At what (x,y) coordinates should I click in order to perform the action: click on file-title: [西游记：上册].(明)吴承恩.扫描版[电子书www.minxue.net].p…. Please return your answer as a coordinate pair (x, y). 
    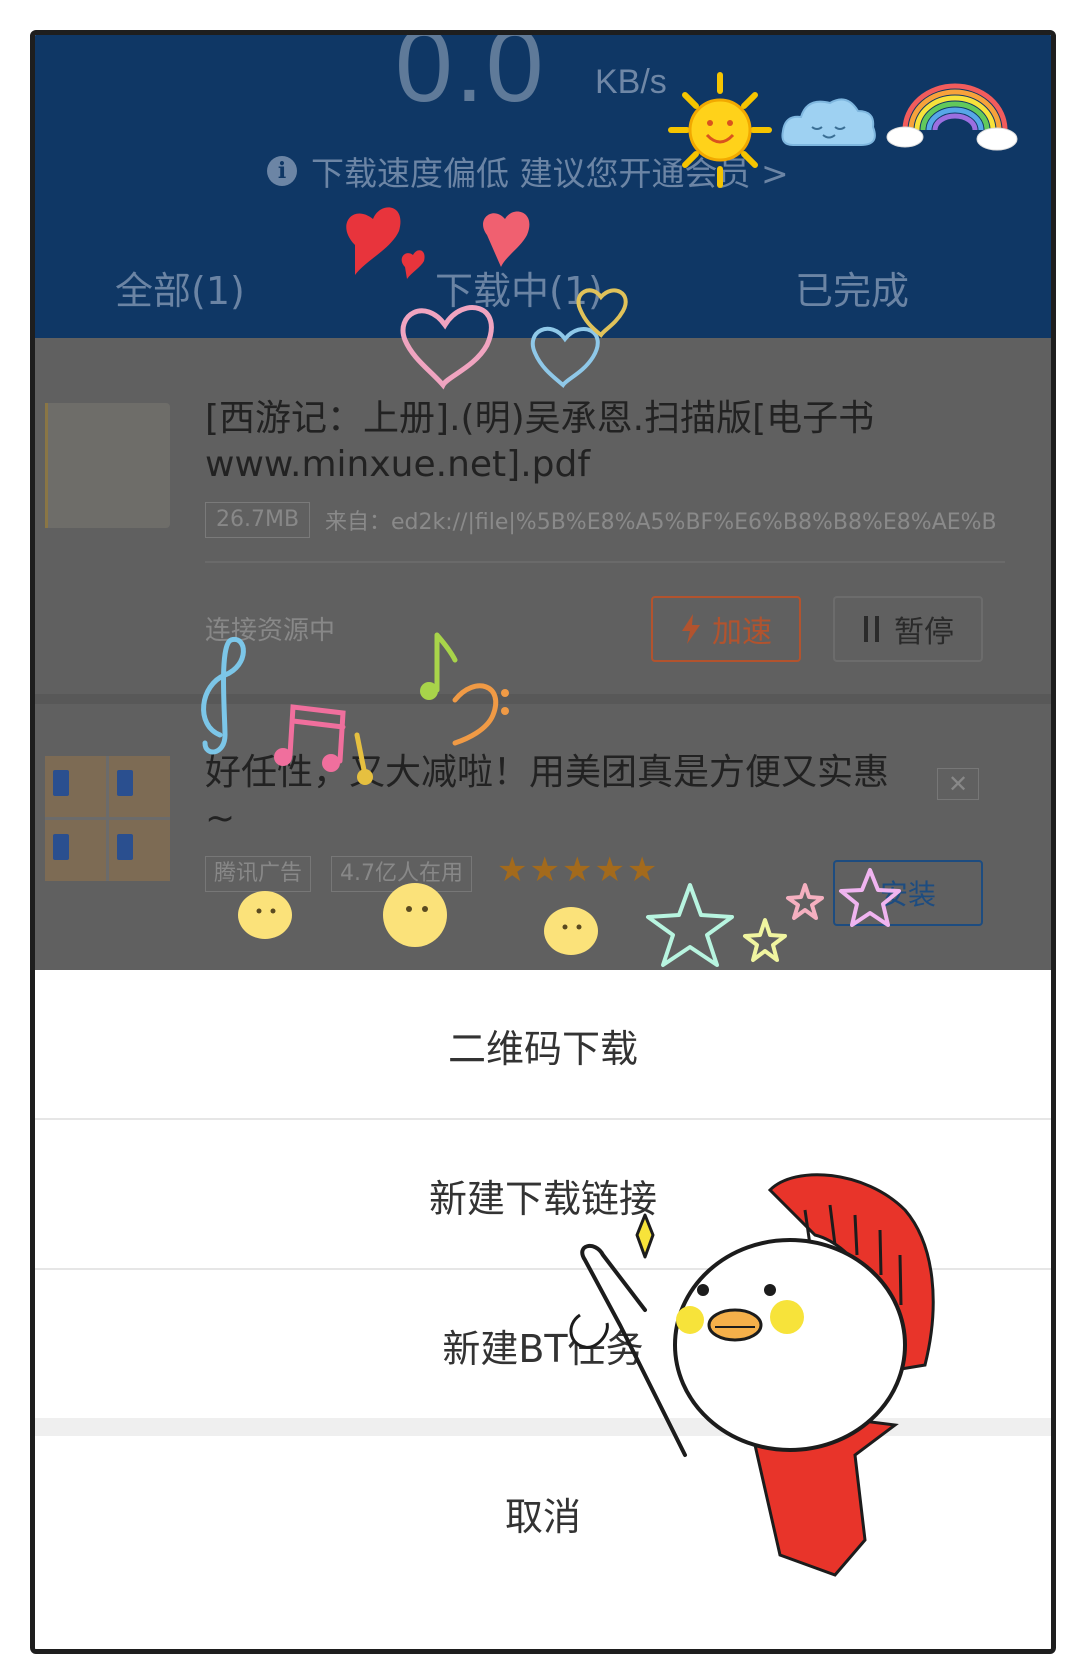
    Looking at the image, I should click on (605, 442).